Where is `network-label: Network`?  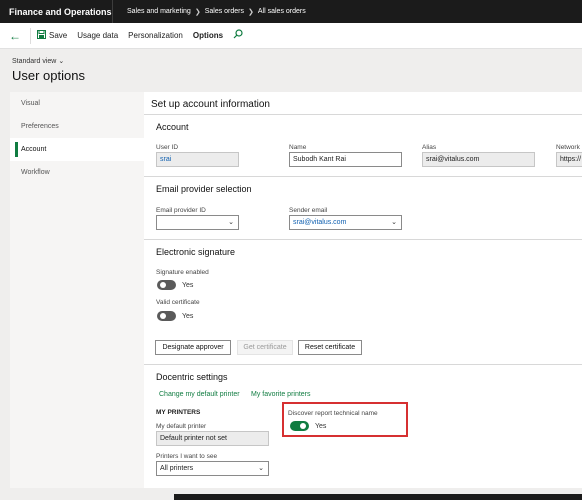
network-label: Network is located at coordinates (568, 147).